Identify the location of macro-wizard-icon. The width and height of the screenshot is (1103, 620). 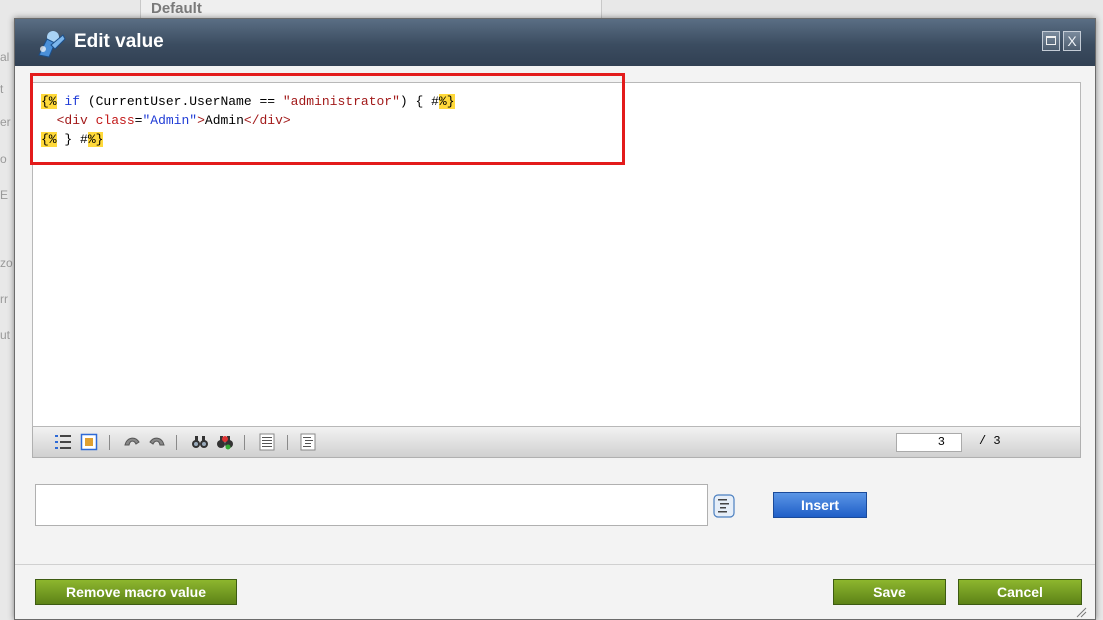
(52, 44).